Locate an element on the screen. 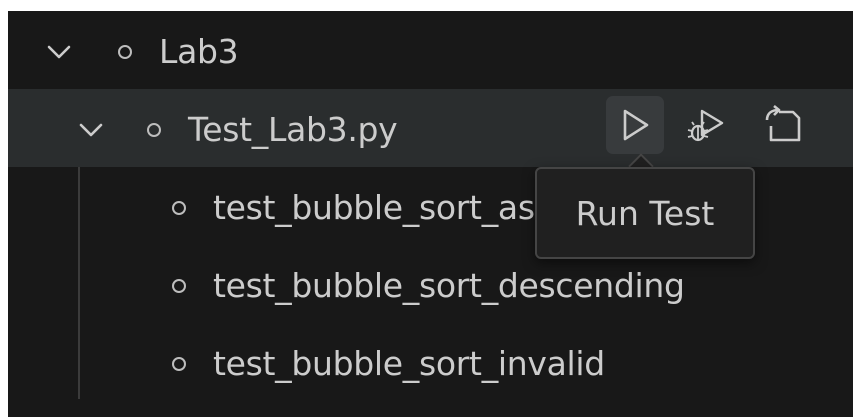  run-test-tooltip: Run Test is located at coordinates (645, 213).